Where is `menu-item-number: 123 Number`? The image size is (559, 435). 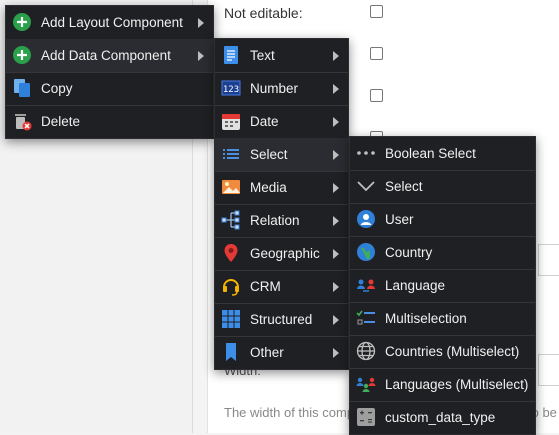
menu-item-number: 123 Number is located at coordinates (281, 88).